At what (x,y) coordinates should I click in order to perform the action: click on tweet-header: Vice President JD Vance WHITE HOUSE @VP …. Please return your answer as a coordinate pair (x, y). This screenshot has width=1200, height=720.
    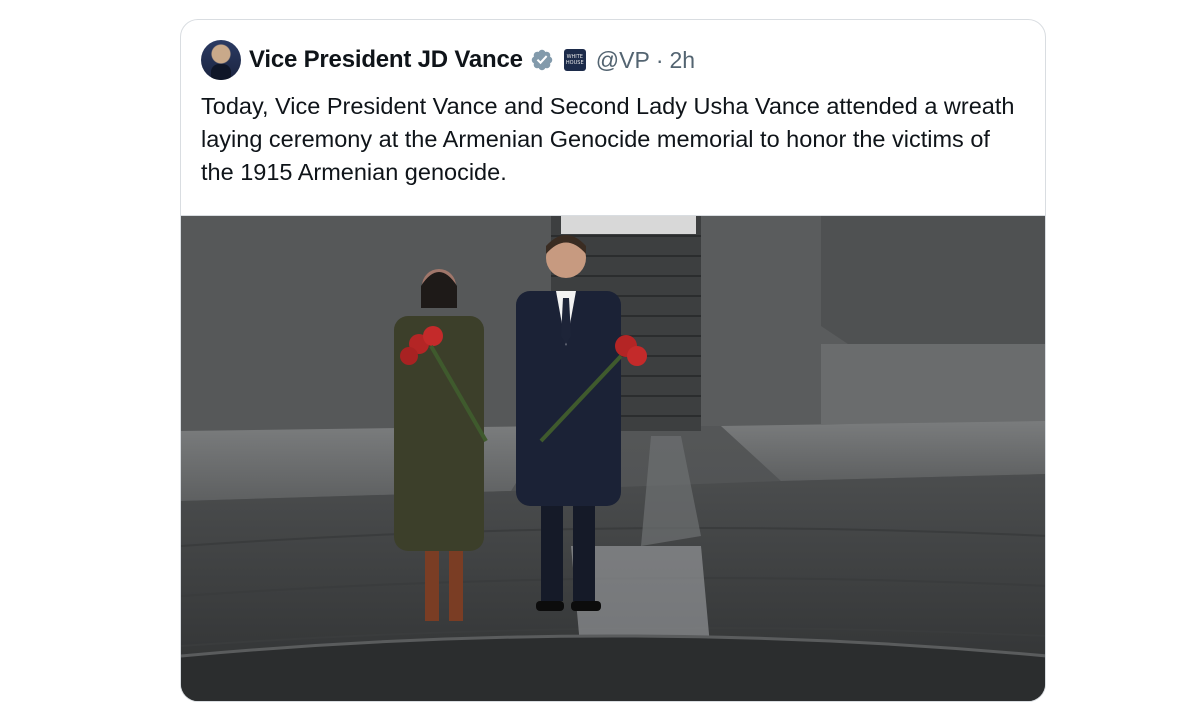
    Looking at the image, I should click on (448, 60).